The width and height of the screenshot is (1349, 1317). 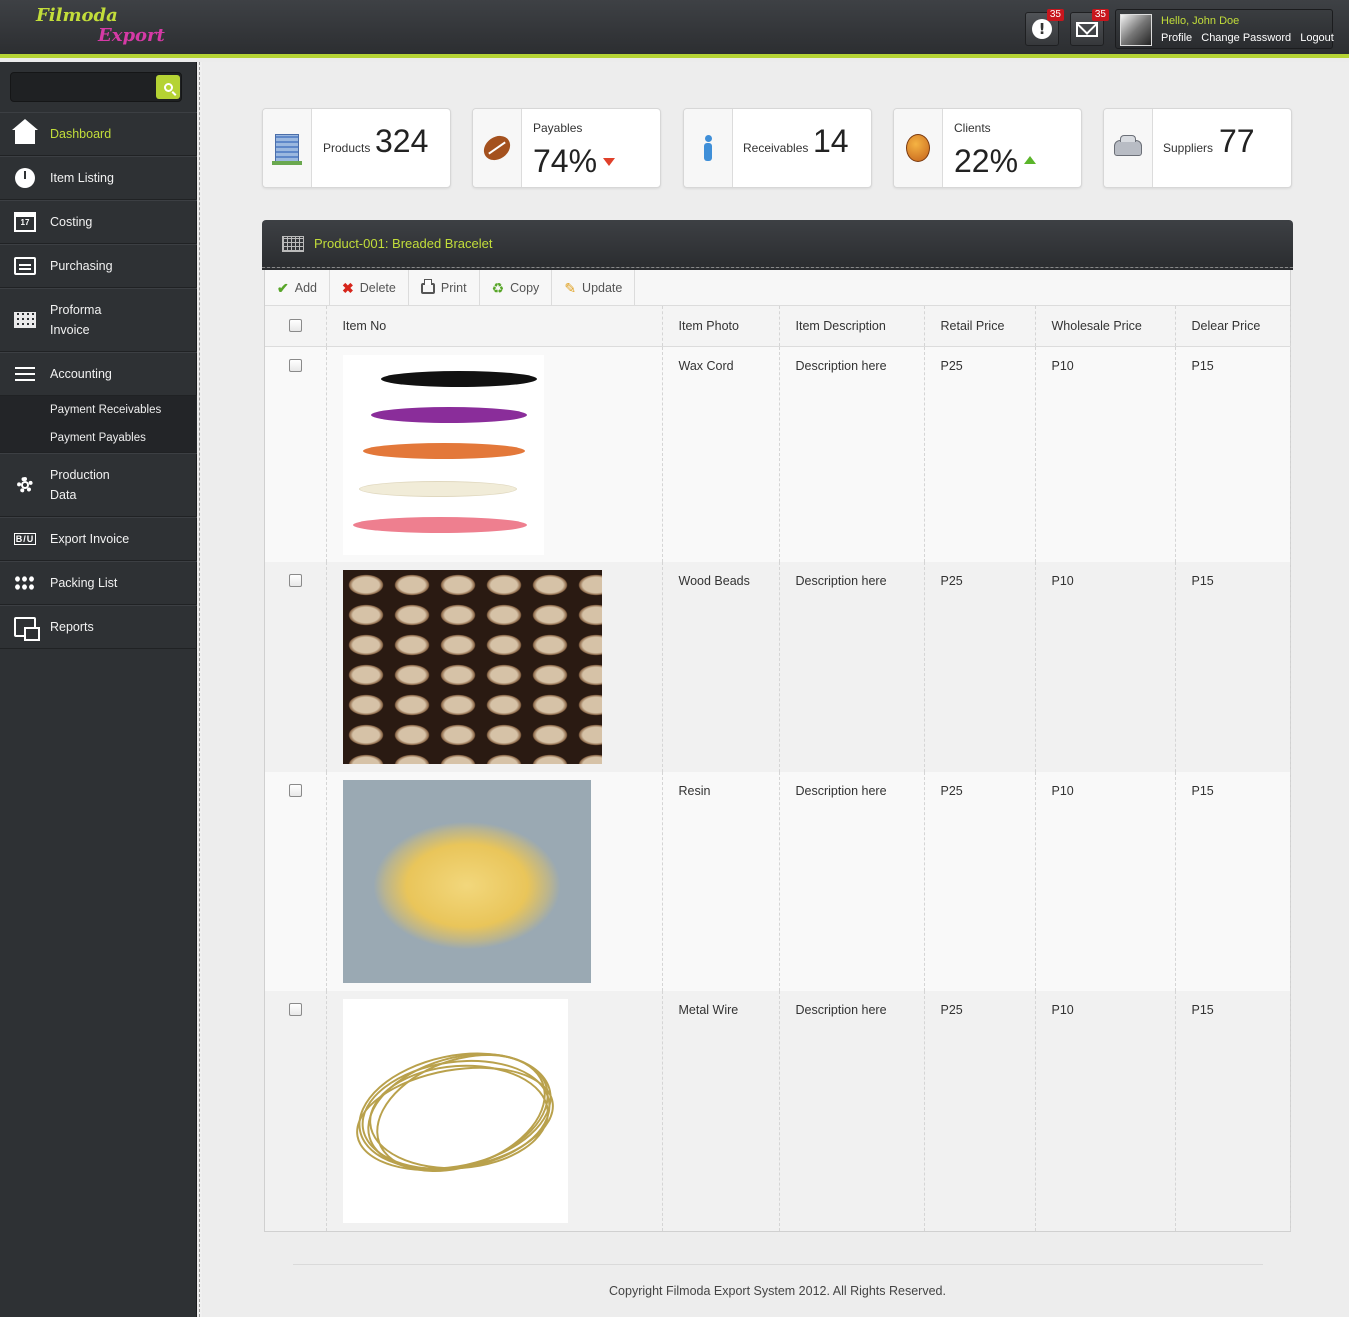 I want to click on stat-label: Products, so click(x=347, y=148).